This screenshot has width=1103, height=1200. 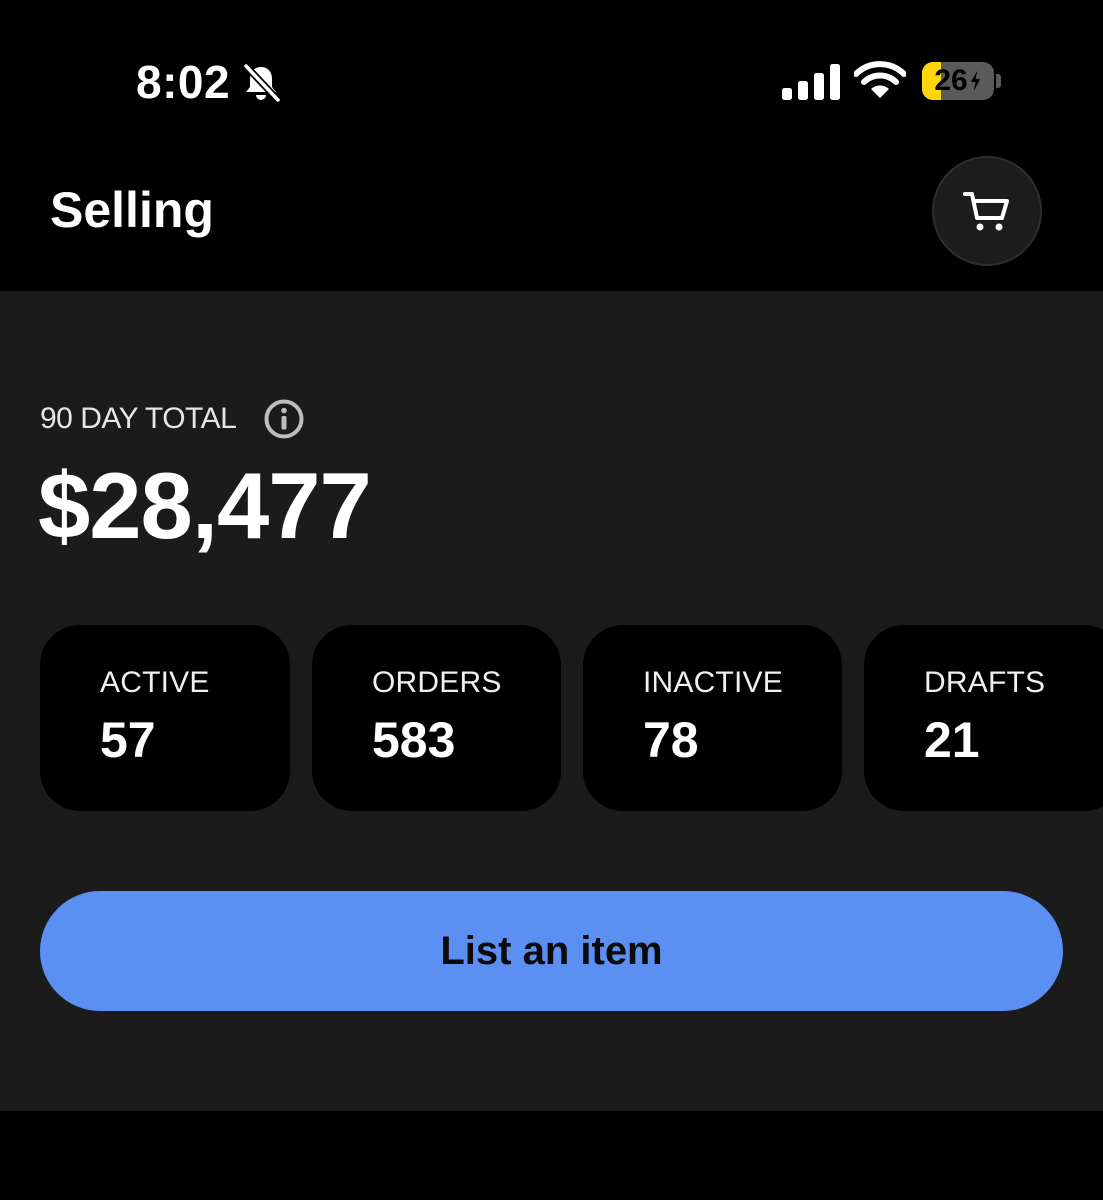 What do you see at coordinates (952, 740) in the screenshot?
I see `stat-value: 21` at bounding box center [952, 740].